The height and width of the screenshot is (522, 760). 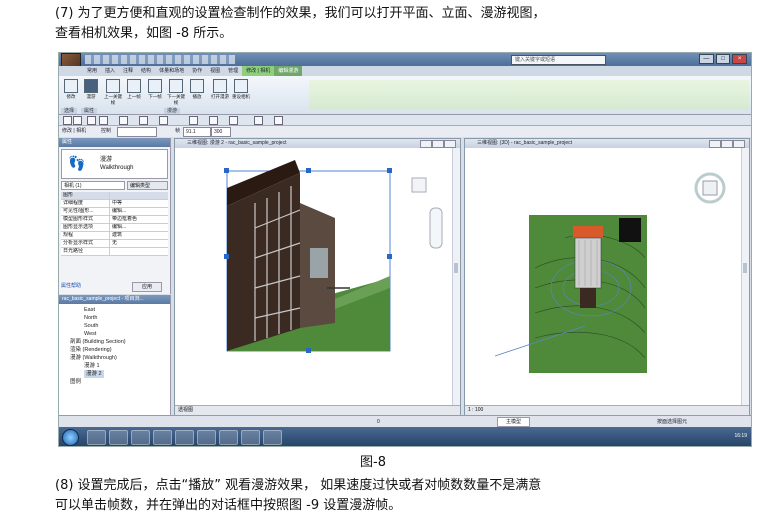 What do you see at coordinates (70, 437) in the screenshot?
I see `start-button` at bounding box center [70, 437].